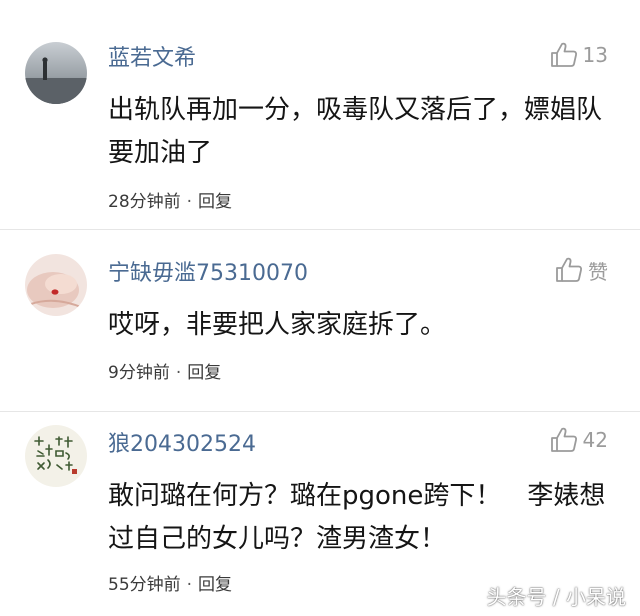 The image size is (640, 616). Describe the element at coordinates (595, 55) in the screenshot. I see `like-count: 13` at that location.